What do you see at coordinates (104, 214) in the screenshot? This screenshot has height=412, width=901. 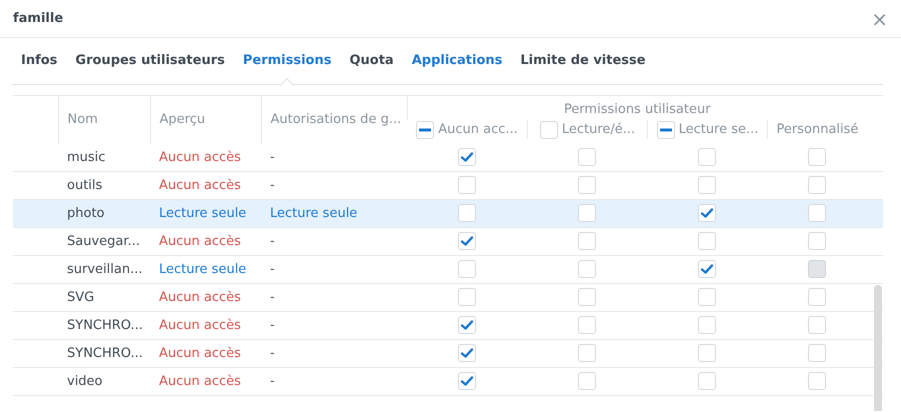 I see `table-cell: photo` at bounding box center [104, 214].